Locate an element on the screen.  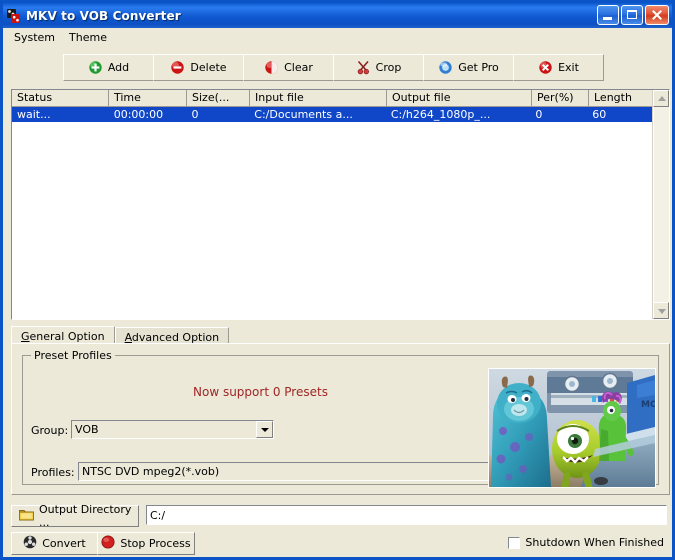
option-tabs: General Option Advanced Option is located at coordinates (340, 335).